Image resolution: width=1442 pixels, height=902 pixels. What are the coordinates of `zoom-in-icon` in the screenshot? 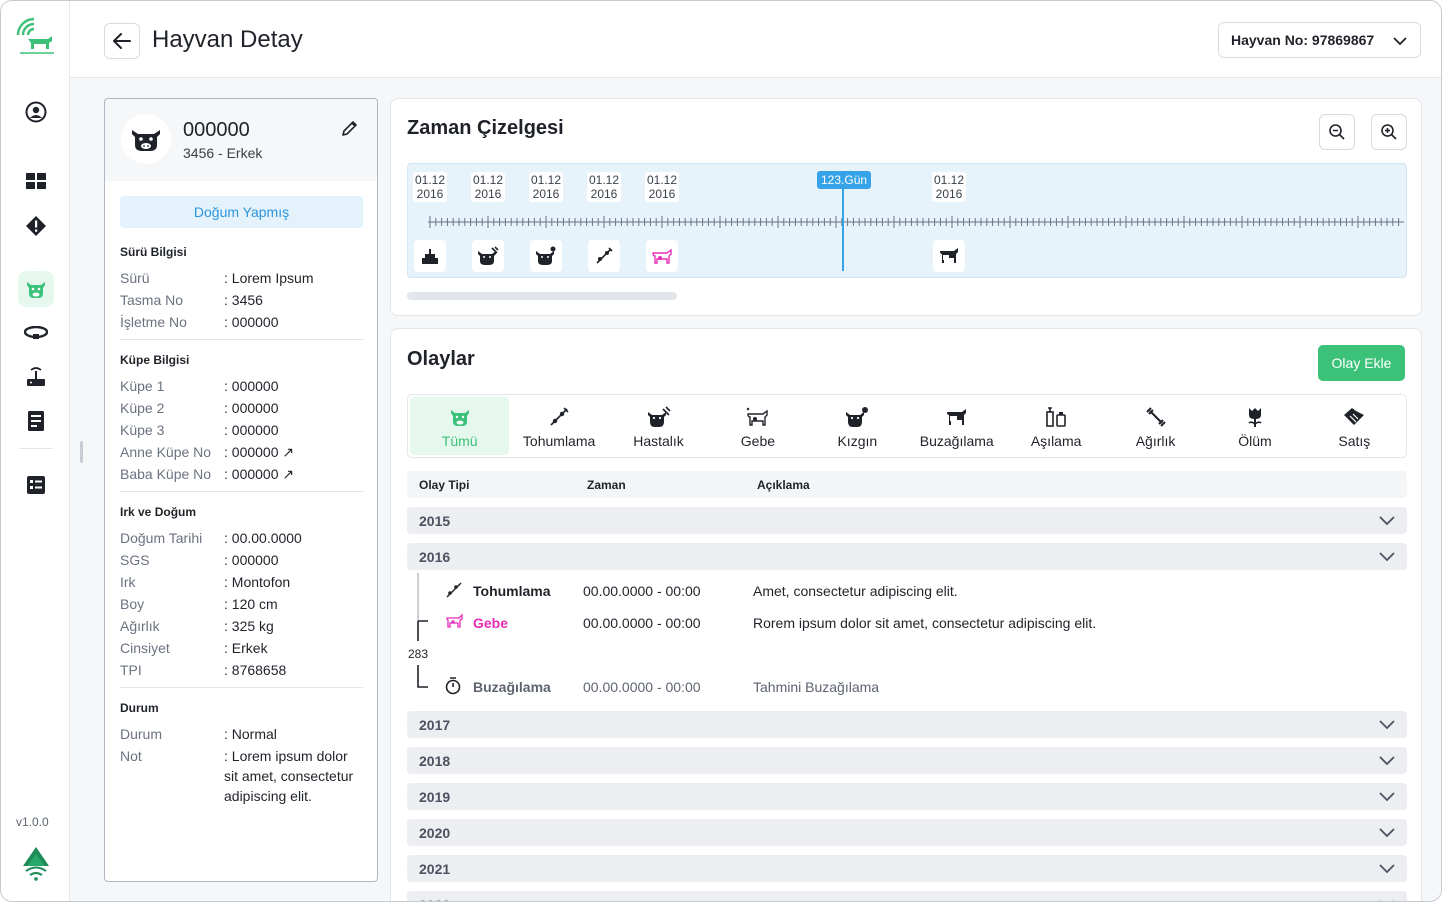 It's located at (1389, 132).